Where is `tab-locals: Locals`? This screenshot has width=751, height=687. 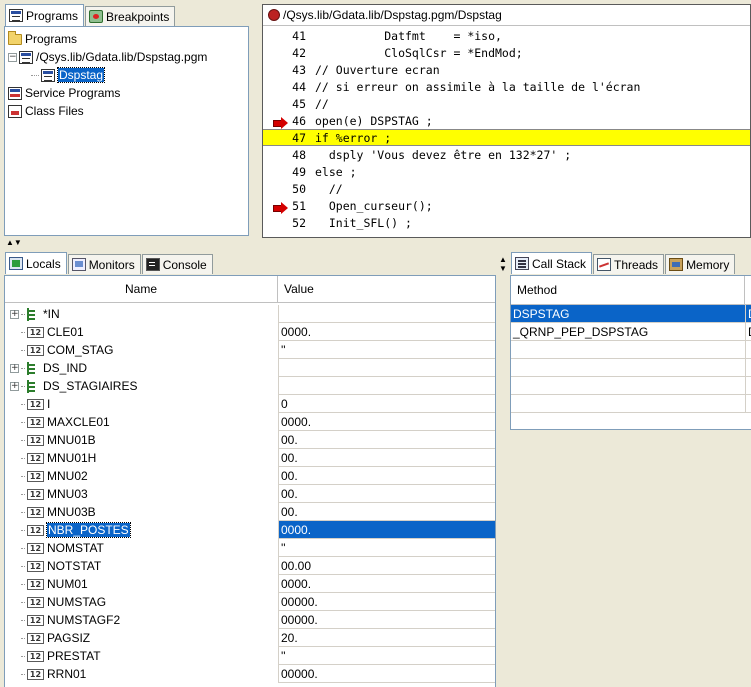 tab-locals: Locals is located at coordinates (36, 263).